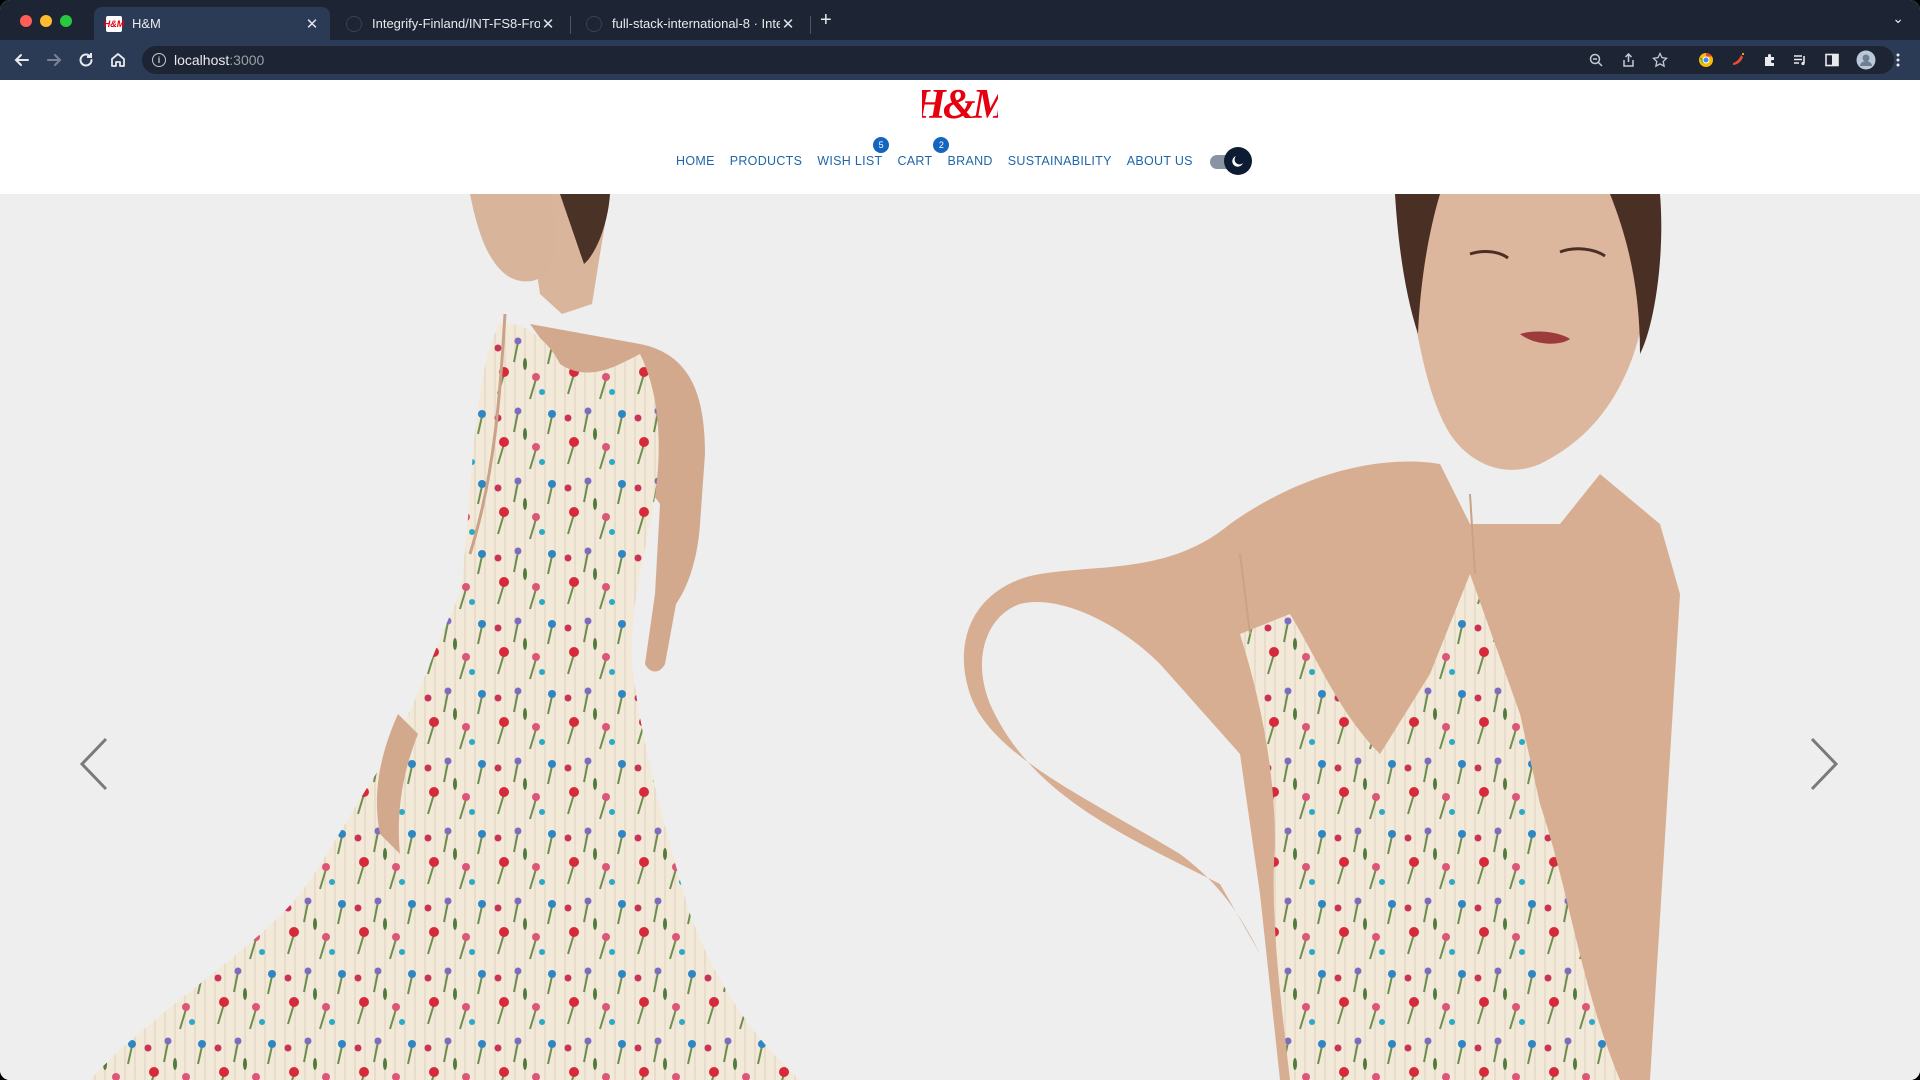 The height and width of the screenshot is (1080, 1920). What do you see at coordinates (202, 60) in the screenshot?
I see `url-host: localhost` at bounding box center [202, 60].